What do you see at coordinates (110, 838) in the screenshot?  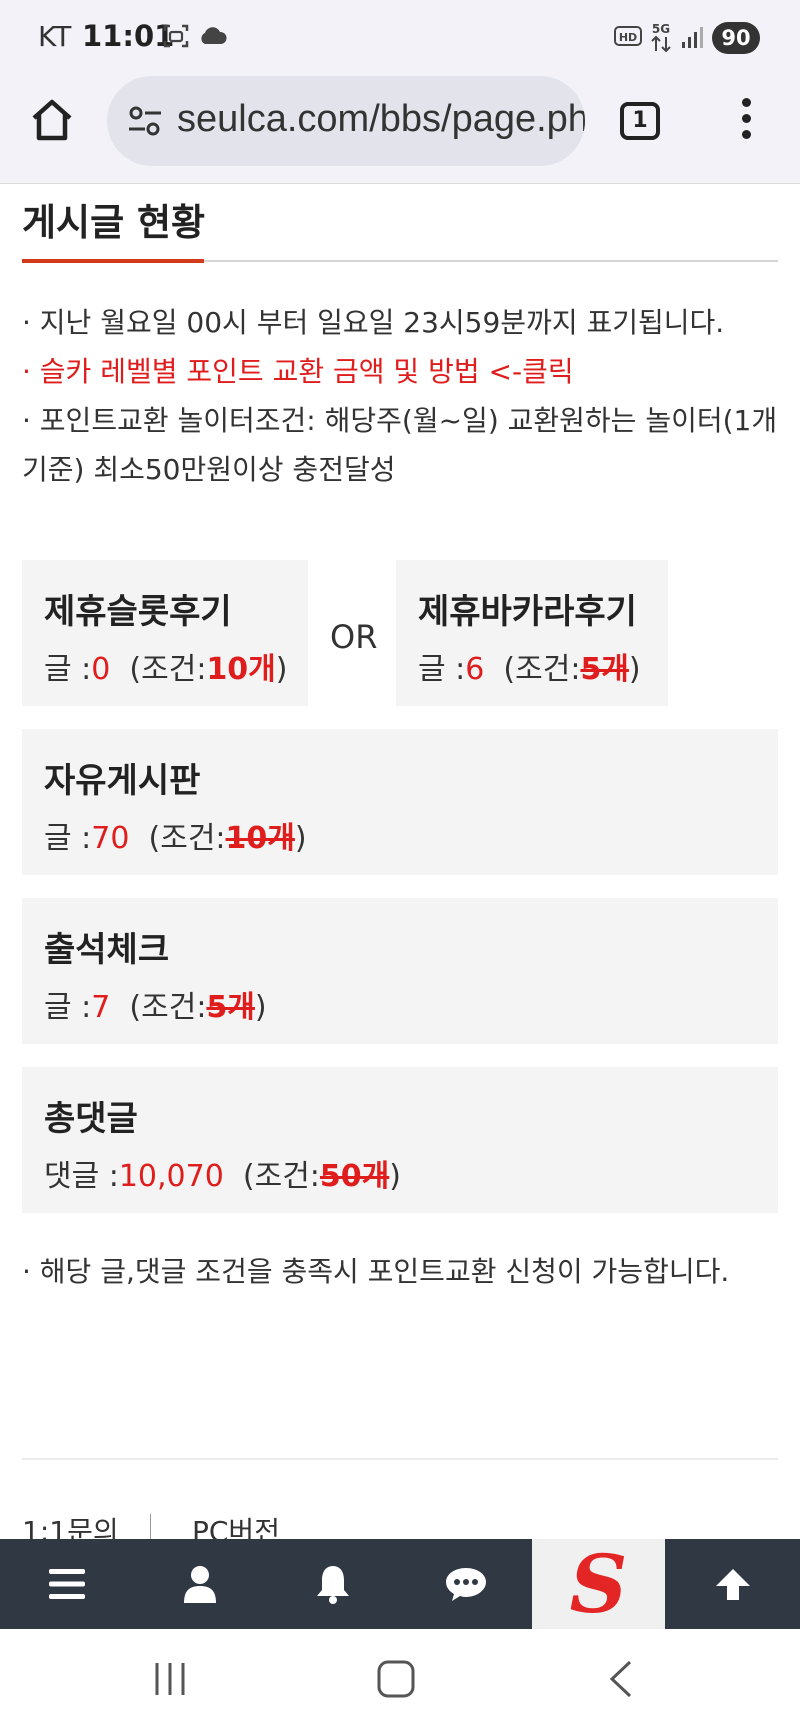 I see `count-value: 70` at bounding box center [110, 838].